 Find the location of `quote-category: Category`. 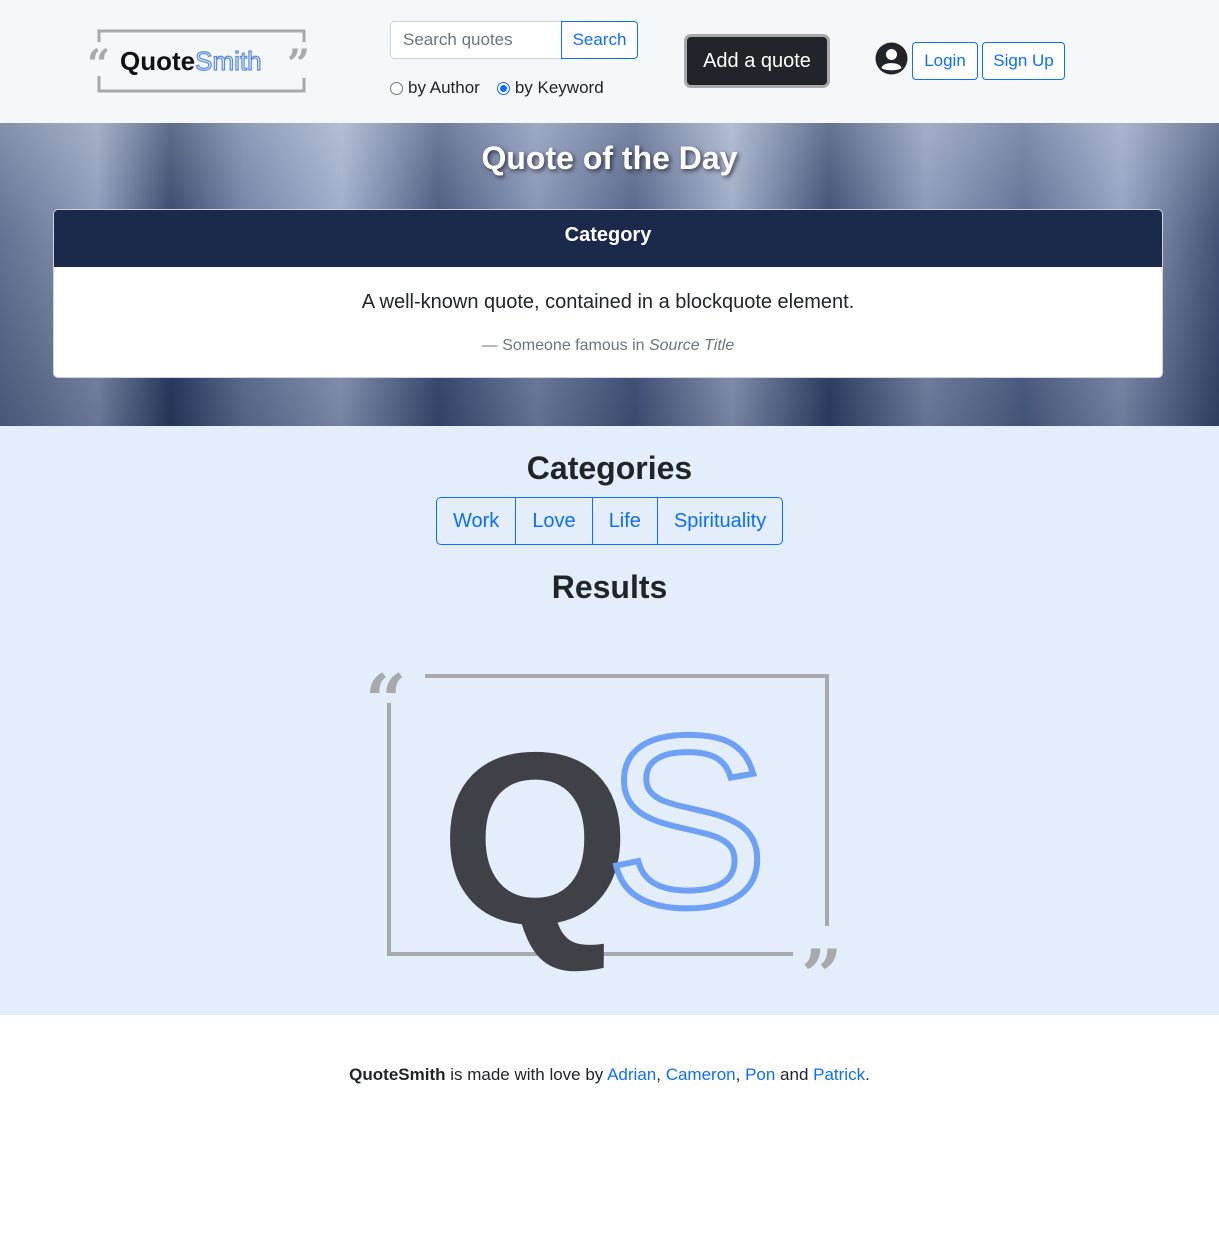

quote-category: Category is located at coordinates (608, 238).